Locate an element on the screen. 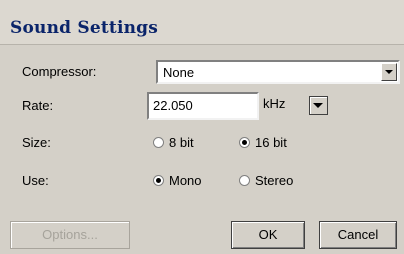 The height and width of the screenshot is (254, 404). use-label: Use: is located at coordinates (35, 180).